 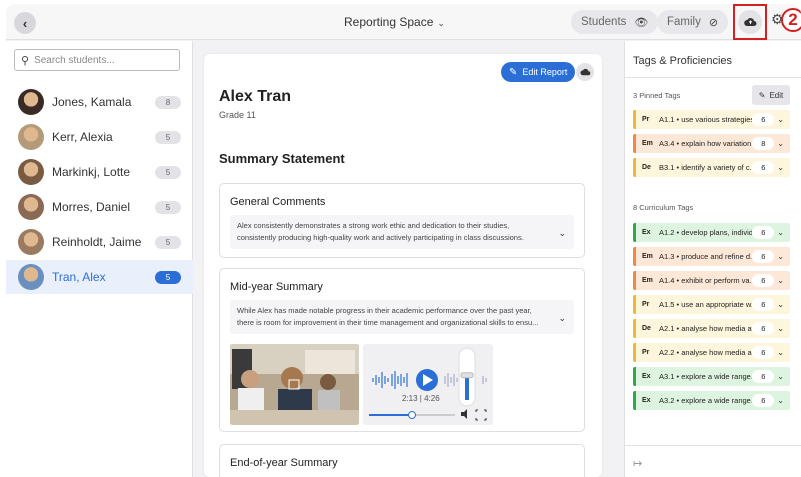 I want to click on tag-item: Pr A1.5 • use an appropriate w... 6 ⌄, so click(x=711, y=304).